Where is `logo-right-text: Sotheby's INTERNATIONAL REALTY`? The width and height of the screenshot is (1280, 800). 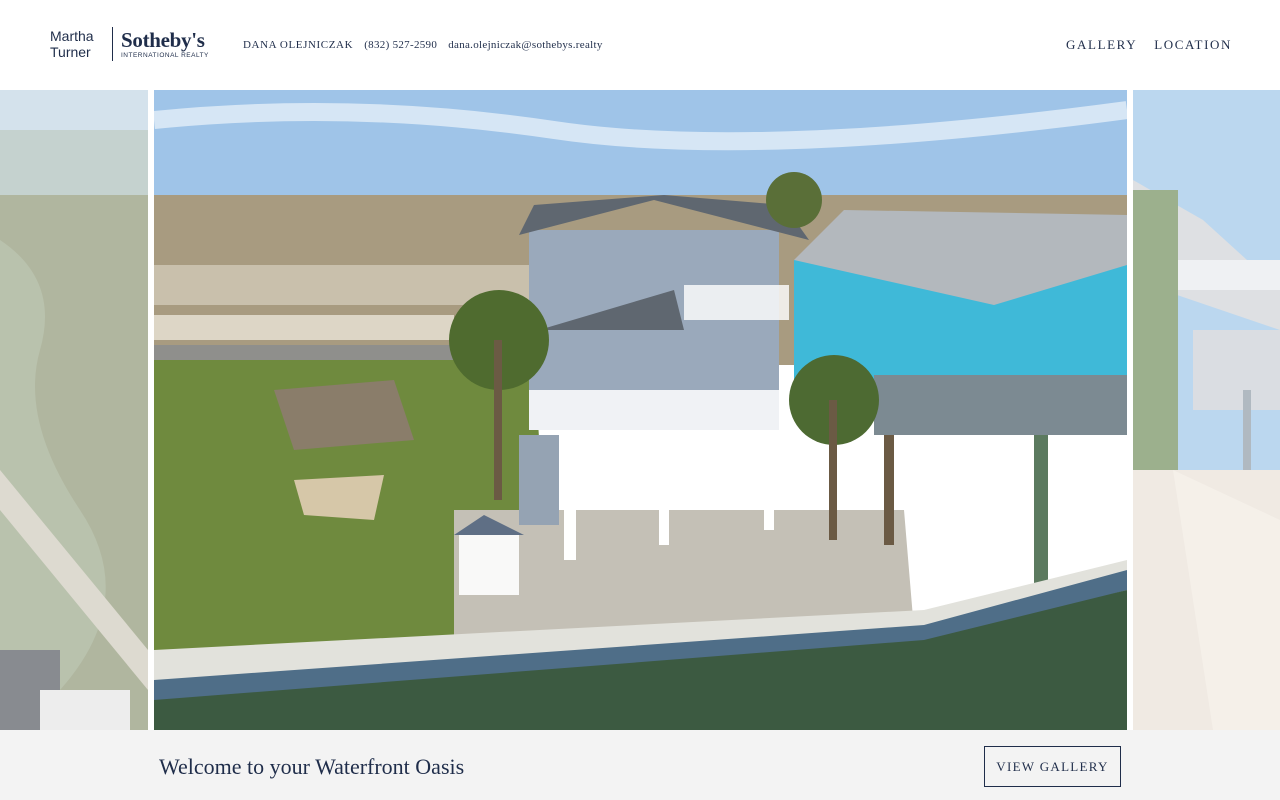
logo-right-text: Sotheby's INTERNATIONAL REALTY is located at coordinates (165, 44).